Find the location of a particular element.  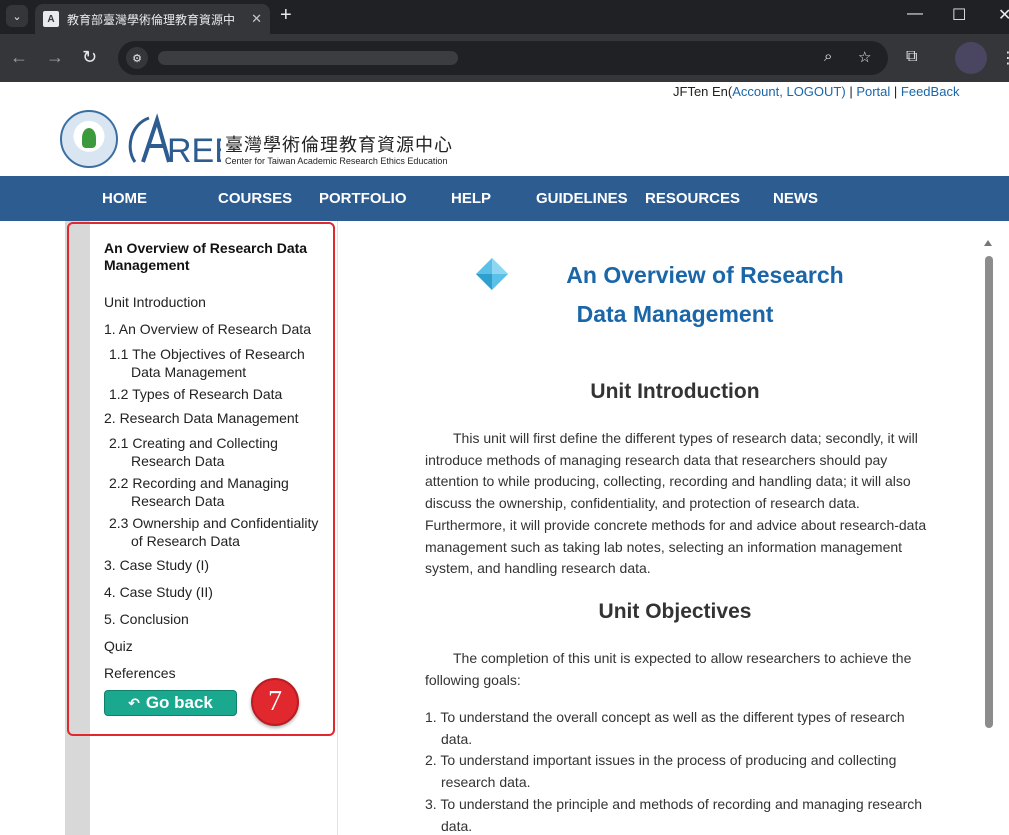

nav-resources: RESOURCES is located at coordinates (692, 198).